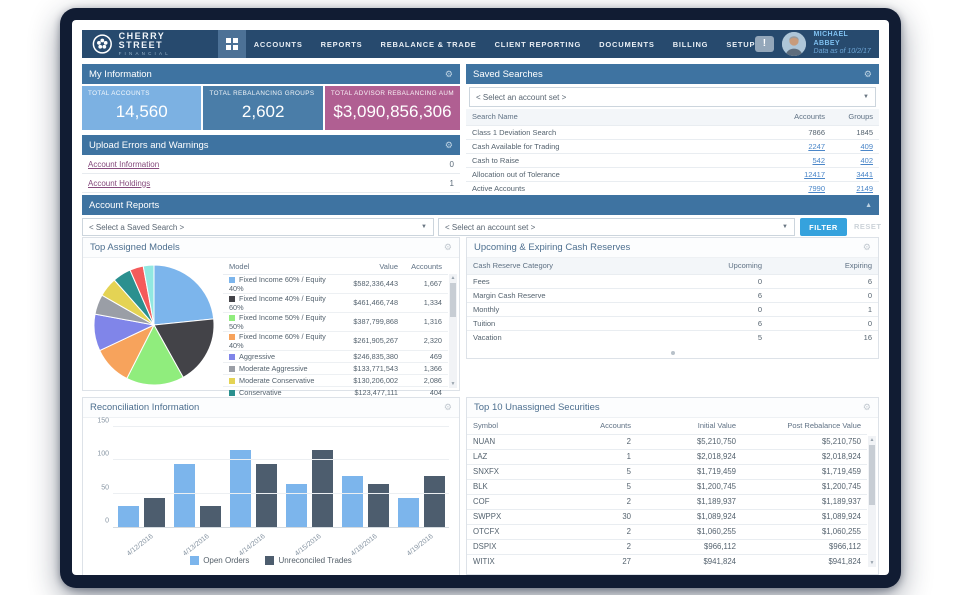 Image resolution: width=960 pixels, height=595 pixels. Describe the element at coordinates (672, 353) in the screenshot. I see `pager-dot` at that location.